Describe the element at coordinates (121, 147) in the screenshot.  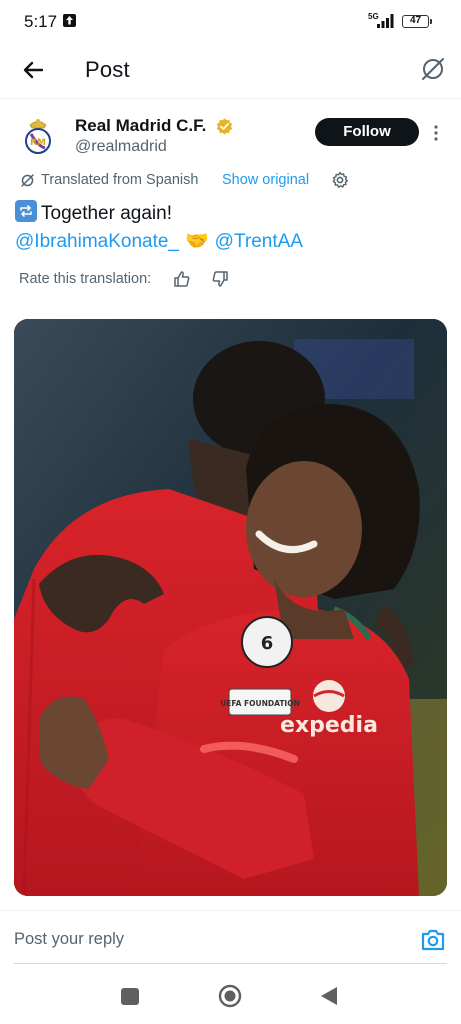
I see `author-handle: @realmadrid` at that location.